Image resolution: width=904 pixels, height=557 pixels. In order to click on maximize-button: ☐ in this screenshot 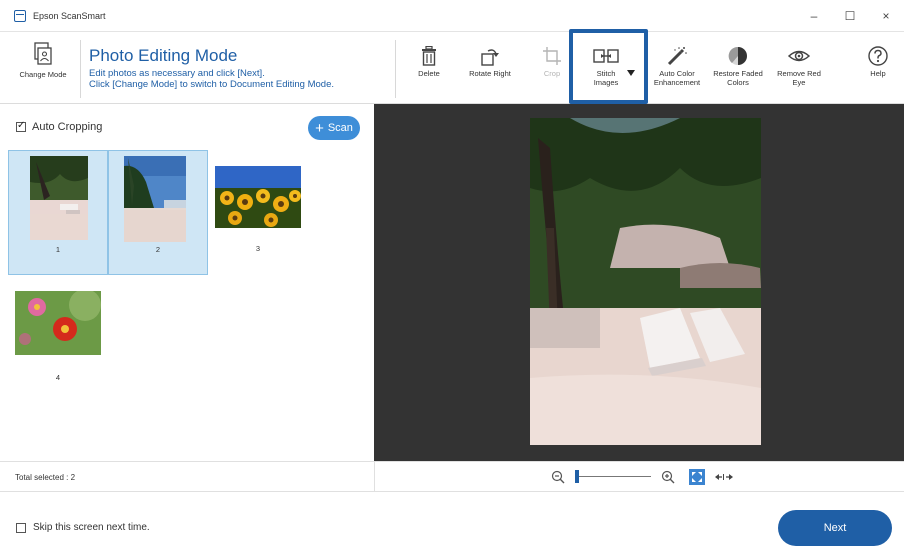, I will do `click(850, 16)`.